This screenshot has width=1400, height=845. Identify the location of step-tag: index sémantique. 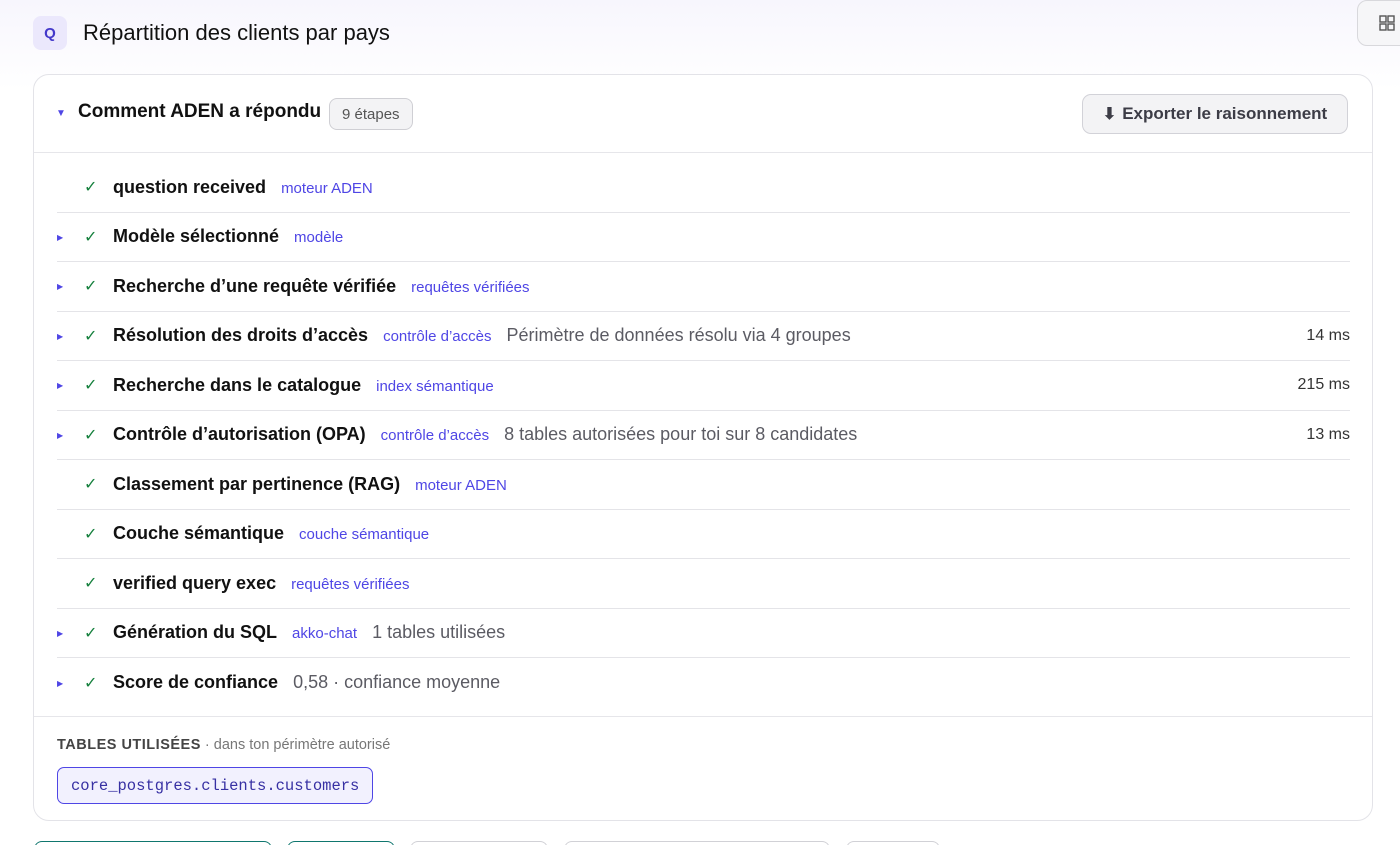
(435, 386).